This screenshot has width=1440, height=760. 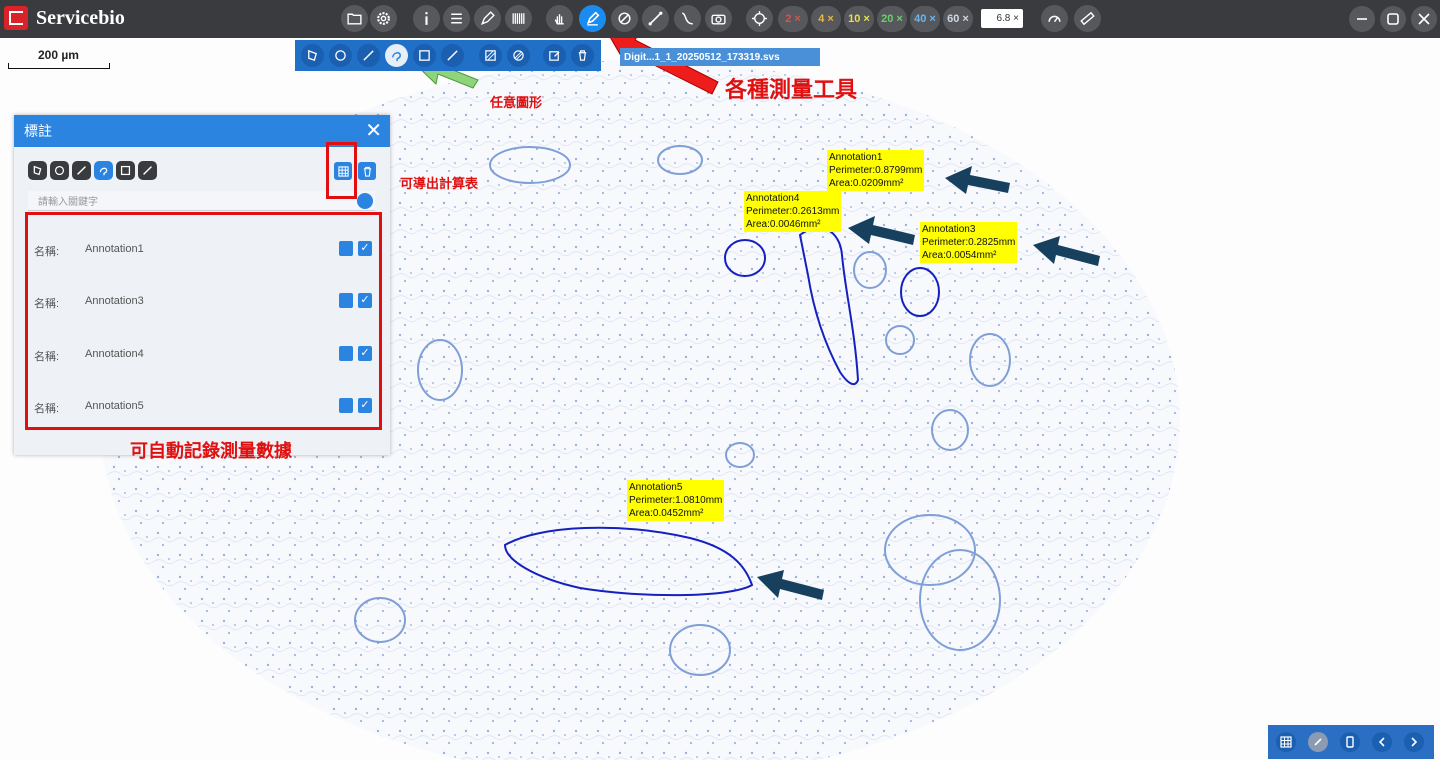 What do you see at coordinates (1054, 18) in the screenshot?
I see `speedometer-icon` at bounding box center [1054, 18].